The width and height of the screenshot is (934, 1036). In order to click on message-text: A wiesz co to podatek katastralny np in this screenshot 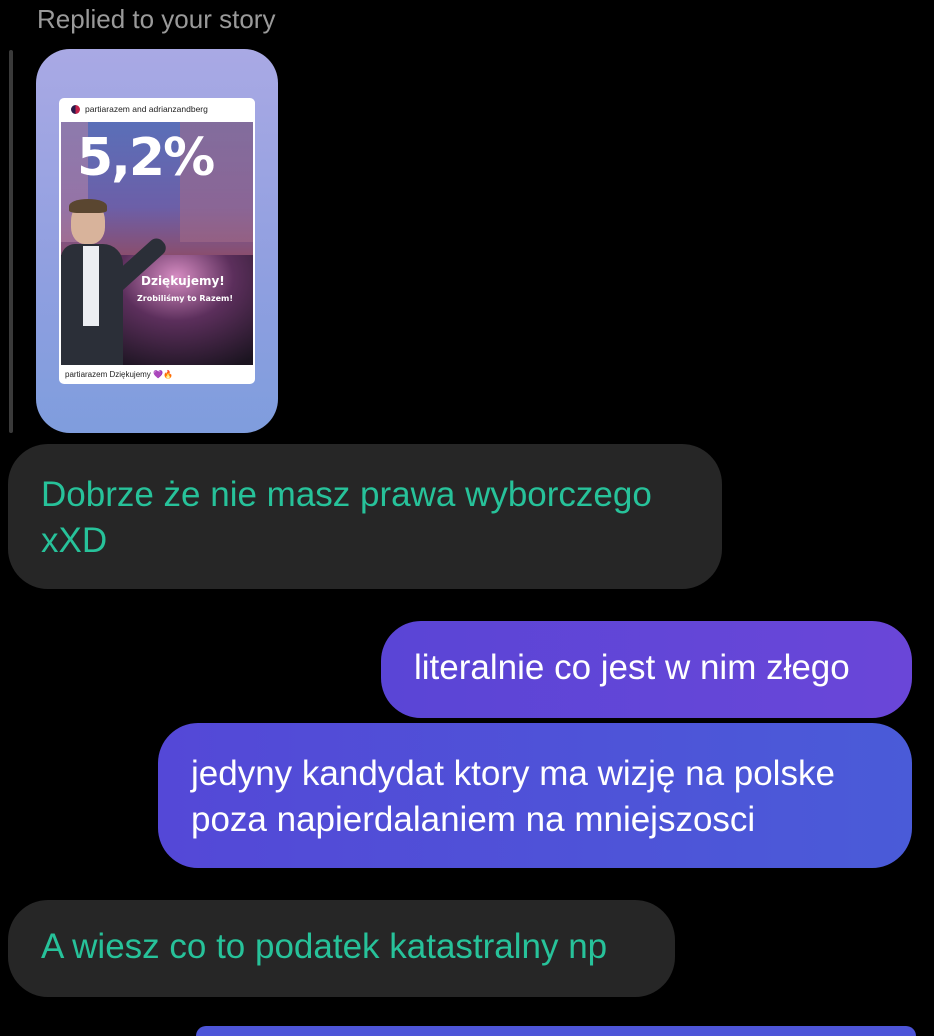, I will do `click(324, 946)`.